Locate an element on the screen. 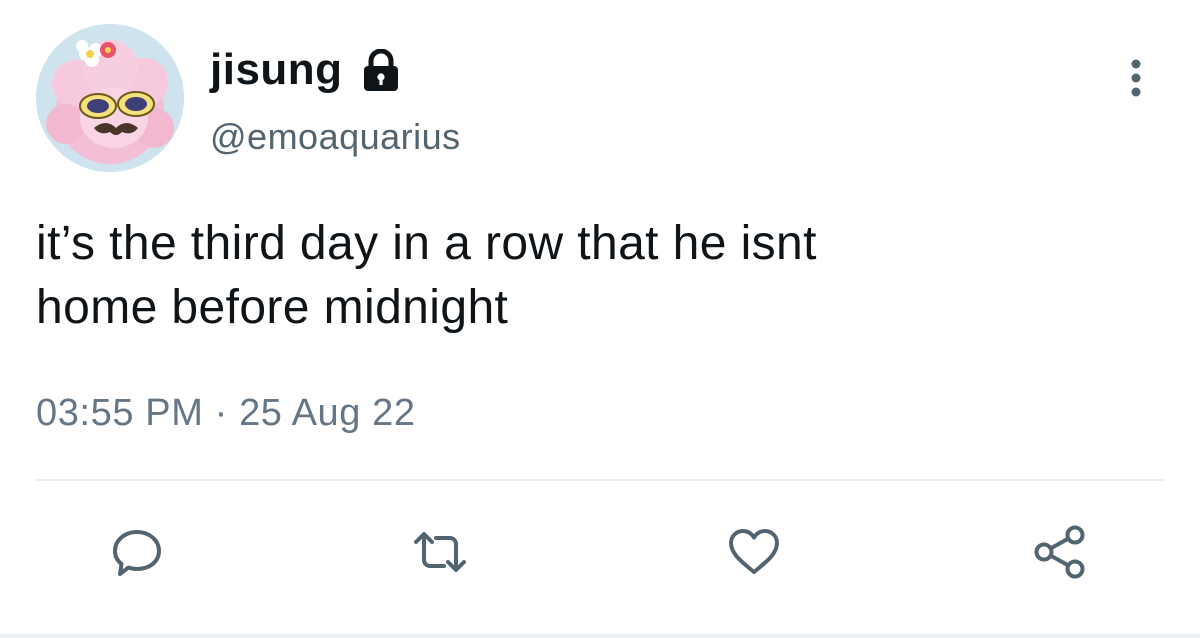  heart-icon is located at coordinates (754, 551).